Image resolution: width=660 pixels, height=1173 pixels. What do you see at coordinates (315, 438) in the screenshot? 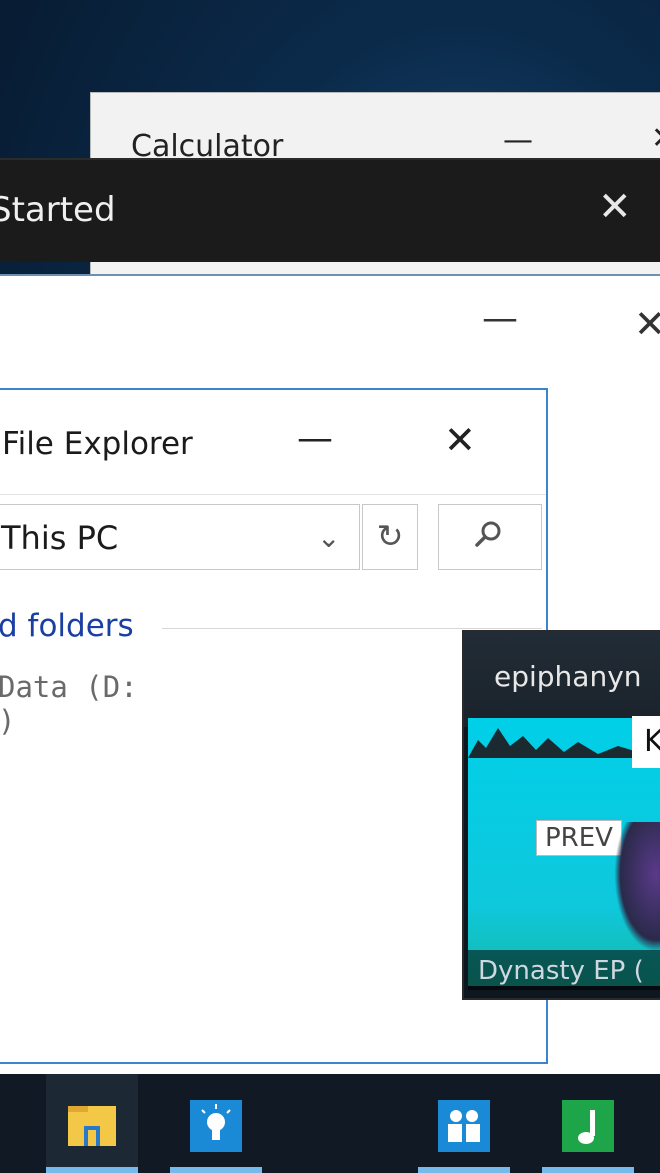
I see `file-explorer-minimize-button: —` at bounding box center [315, 438].